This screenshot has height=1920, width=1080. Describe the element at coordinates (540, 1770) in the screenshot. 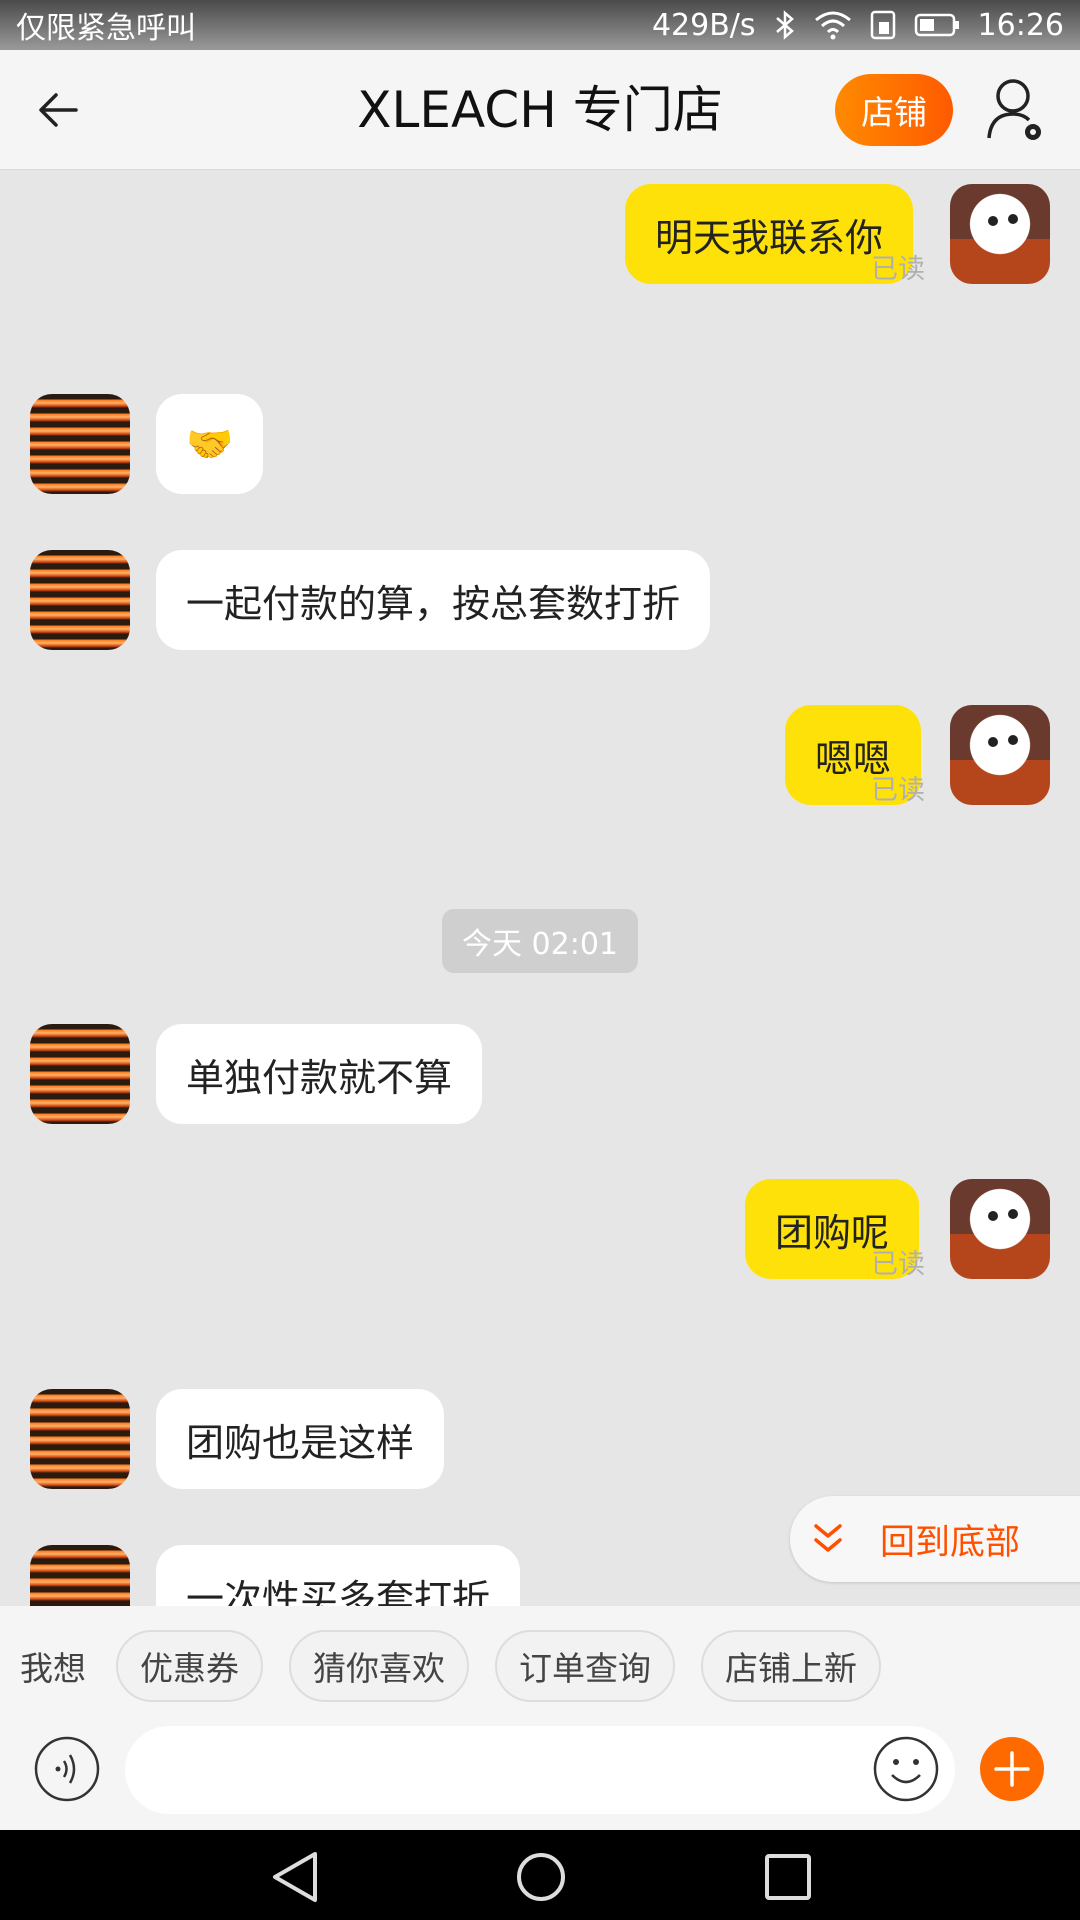

I see `message-input` at that location.